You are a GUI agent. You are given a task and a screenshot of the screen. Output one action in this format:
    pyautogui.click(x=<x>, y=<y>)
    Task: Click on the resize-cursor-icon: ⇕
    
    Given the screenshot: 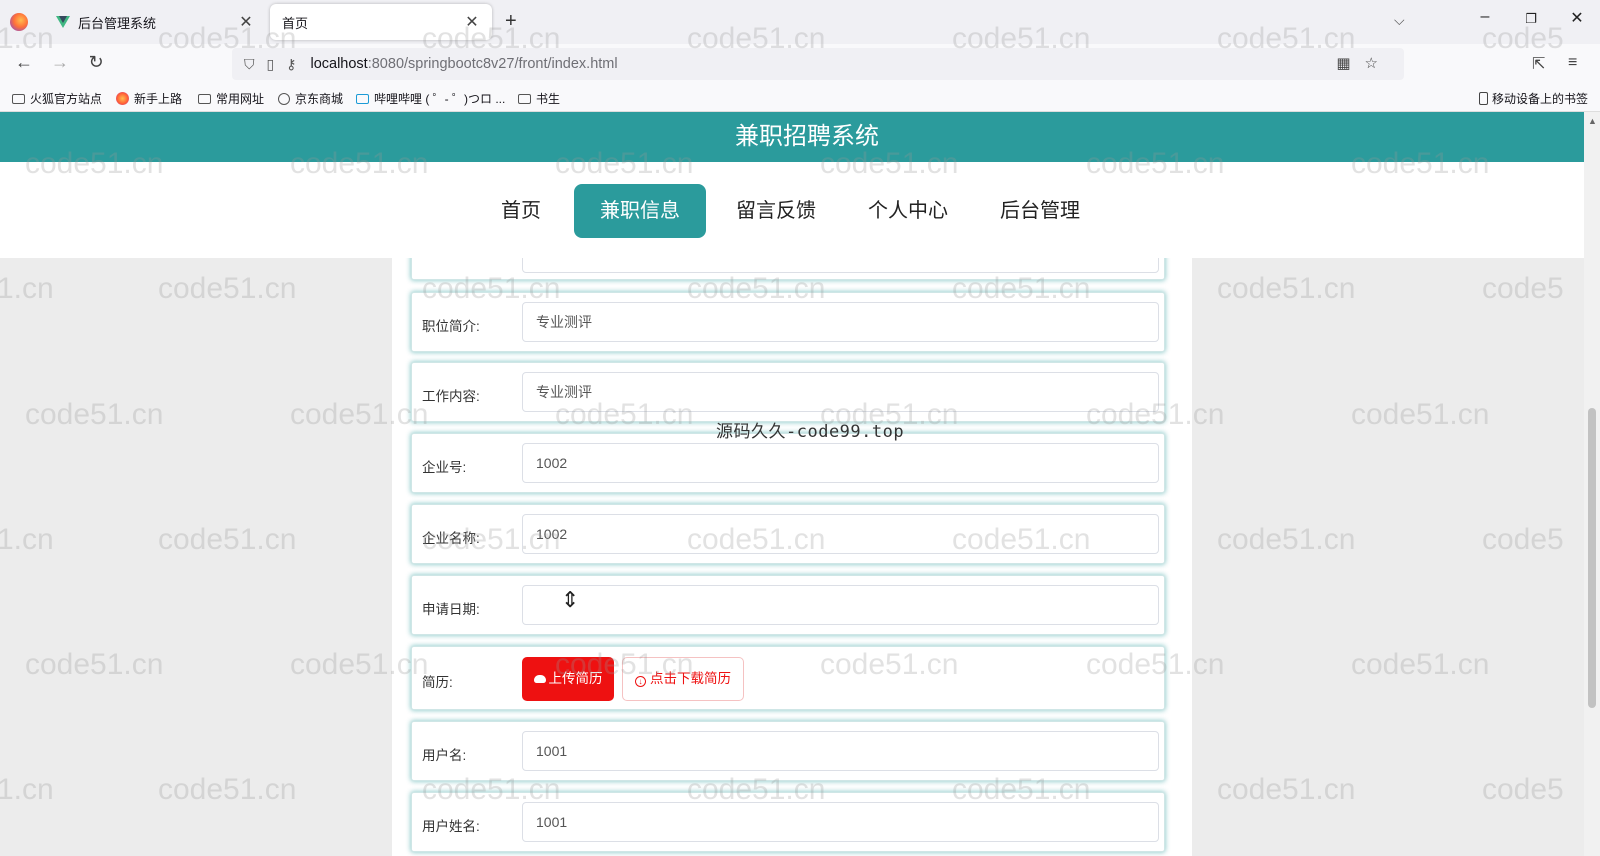 What is the action you would take?
    pyautogui.click(x=570, y=600)
    